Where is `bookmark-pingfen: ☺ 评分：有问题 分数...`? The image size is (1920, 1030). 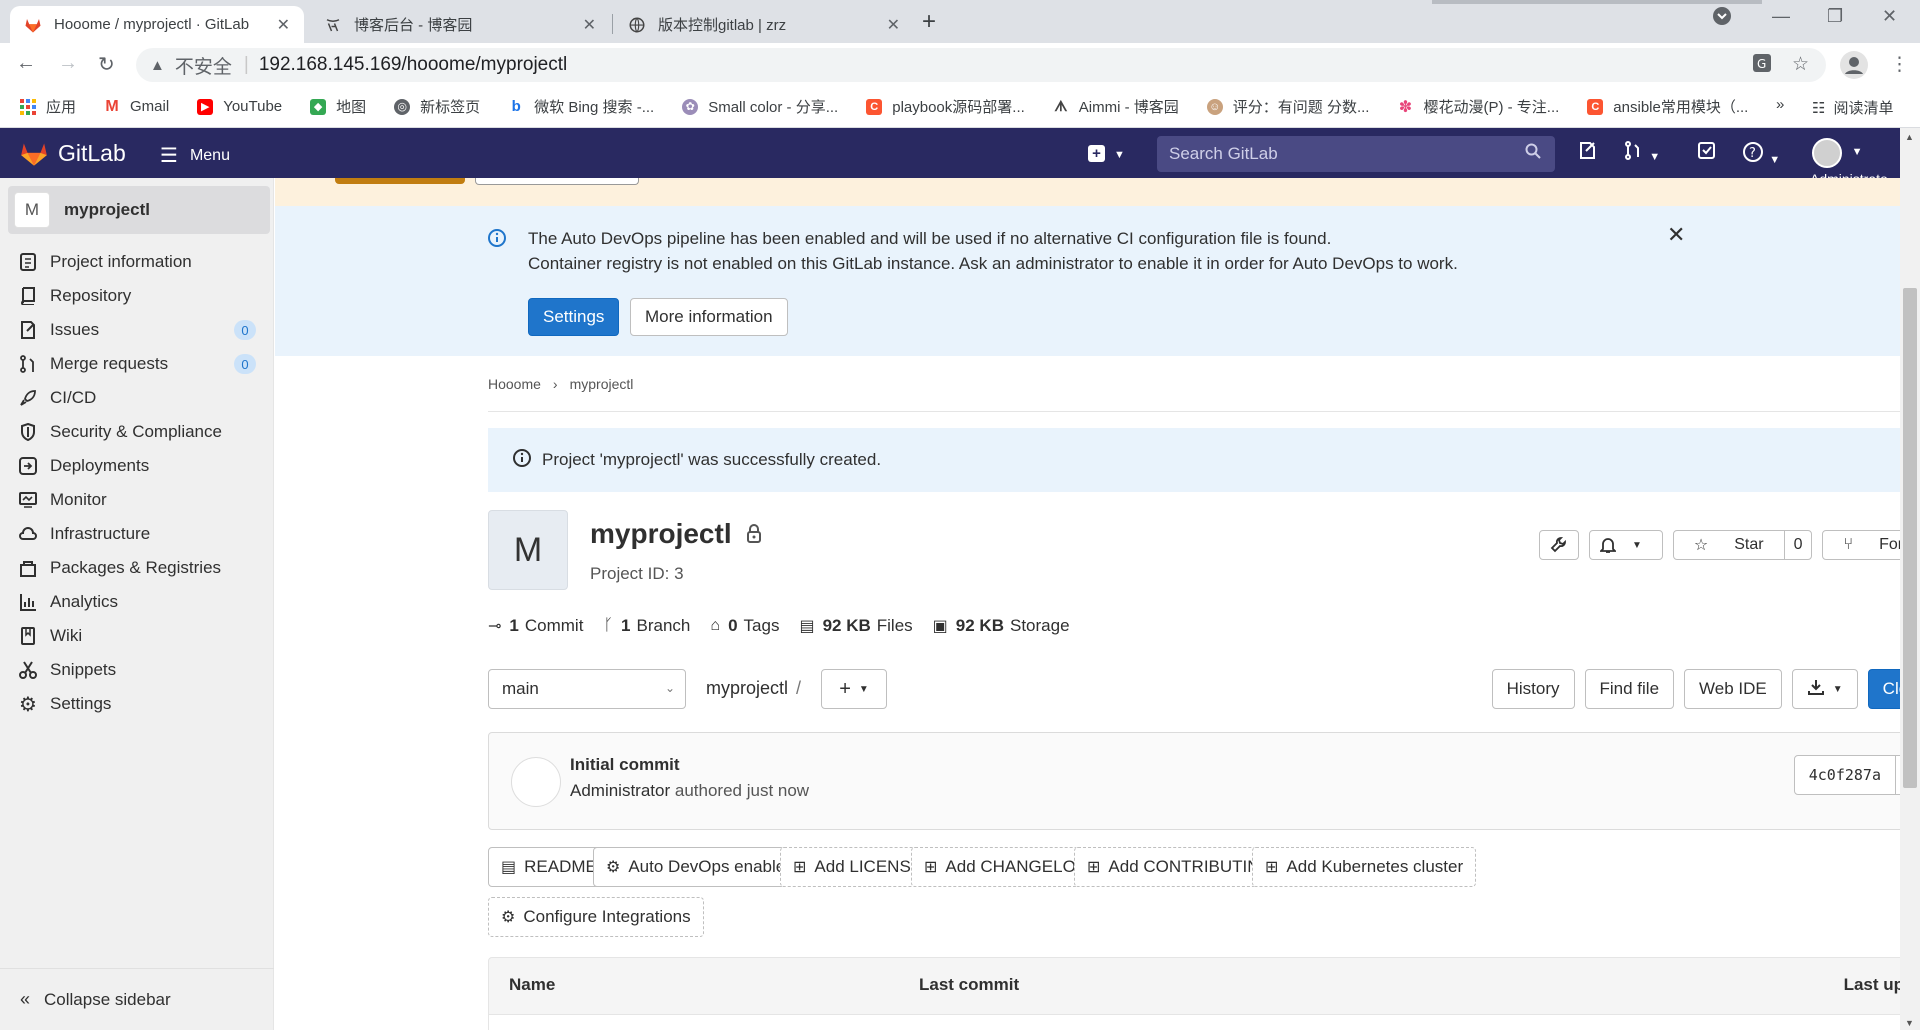 bookmark-pingfen: ☺ 评分：有问题 分数... is located at coordinates (1287, 106).